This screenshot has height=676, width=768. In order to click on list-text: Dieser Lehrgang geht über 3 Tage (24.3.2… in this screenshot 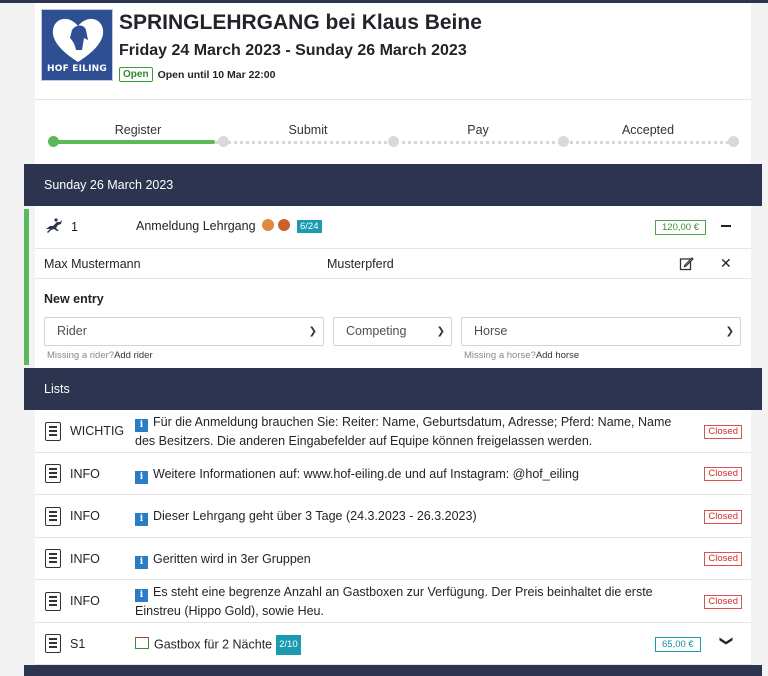, I will do `click(315, 516)`.